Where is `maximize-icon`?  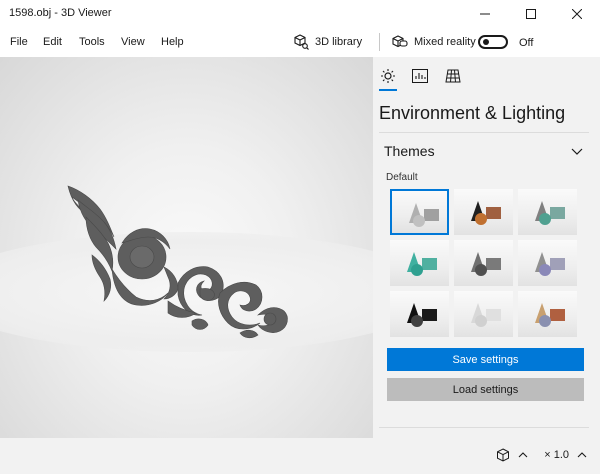
maximize-icon is located at coordinates (531, 14).